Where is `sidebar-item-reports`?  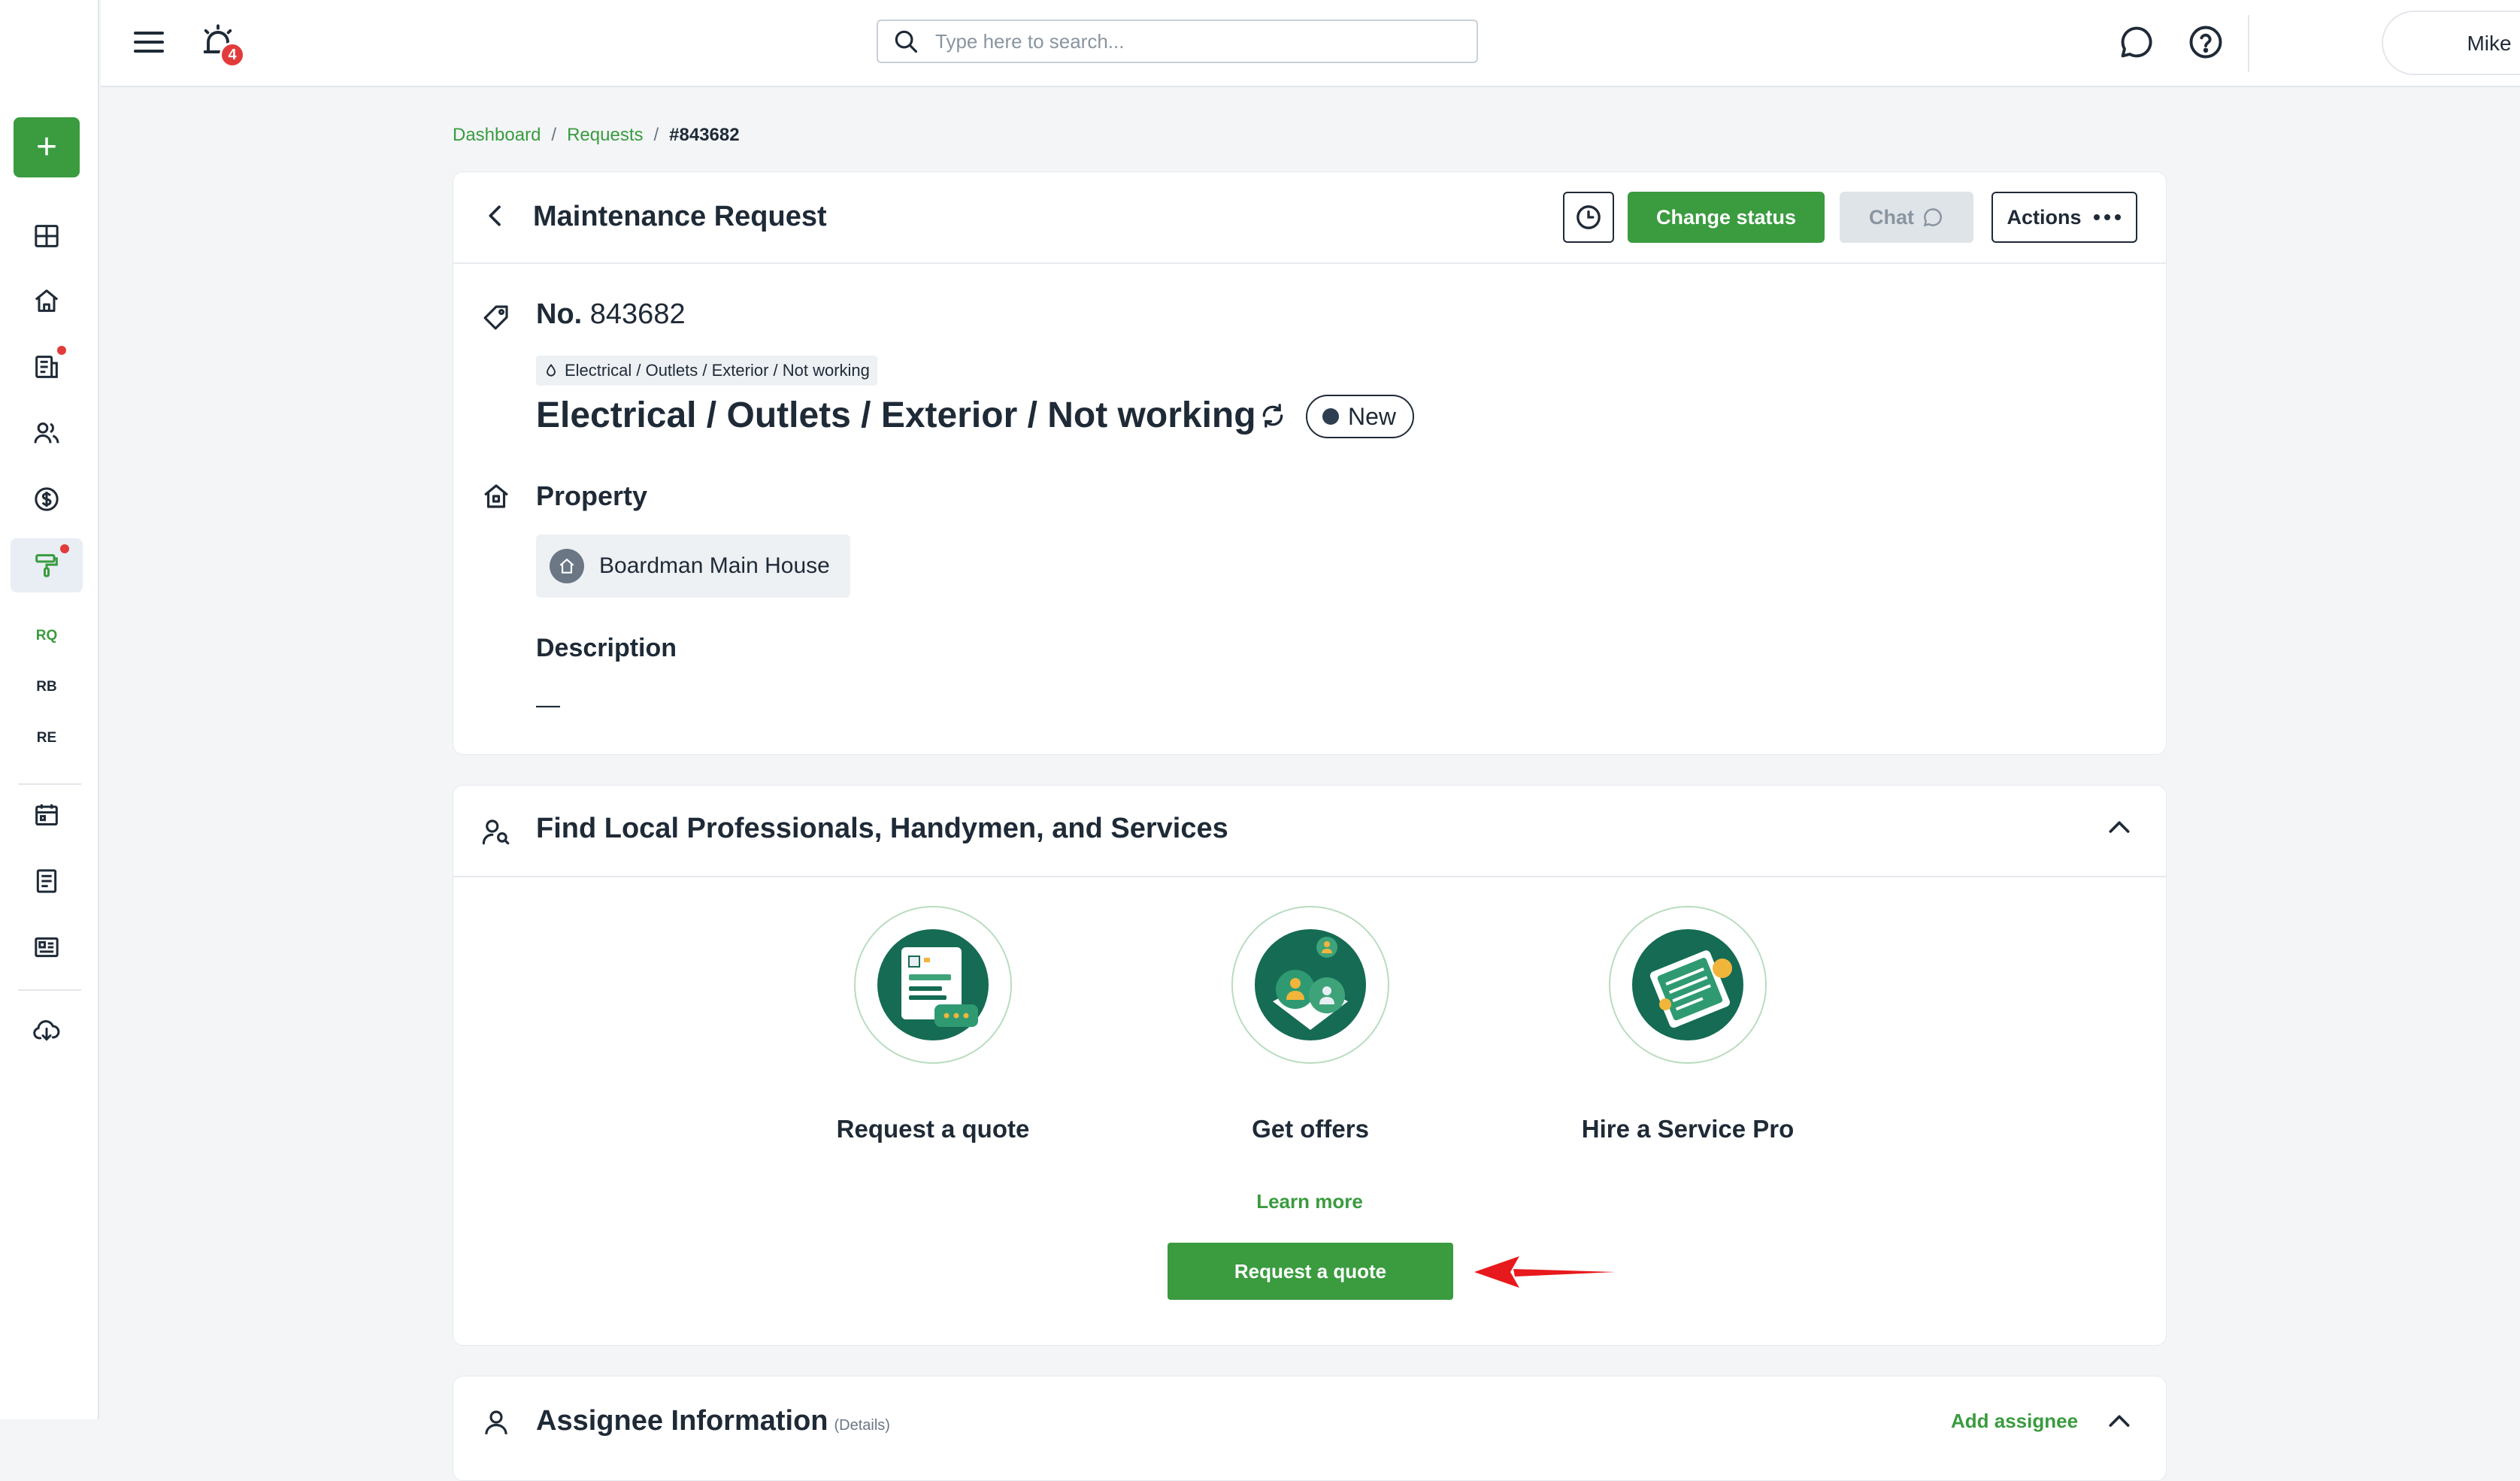
sidebar-item-reports is located at coordinates (47, 947).